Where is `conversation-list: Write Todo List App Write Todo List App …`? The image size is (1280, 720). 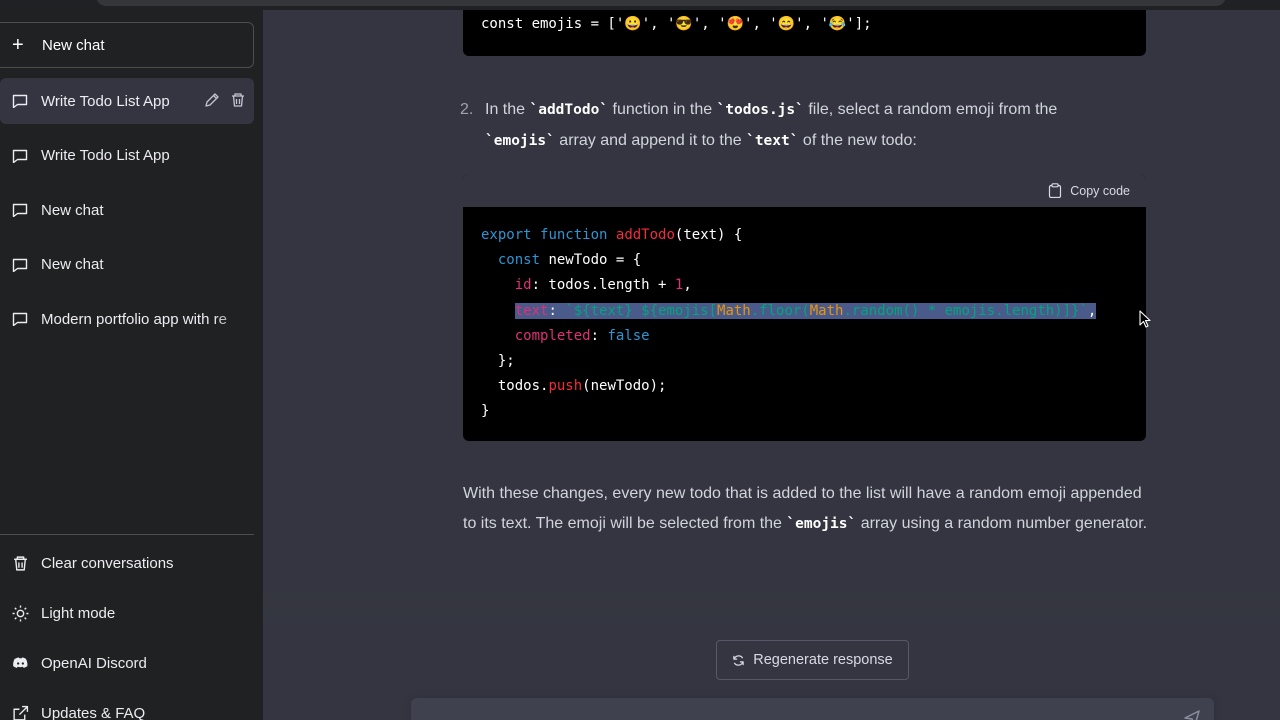 conversation-list: Write Todo List App Write Todo List App … is located at coordinates (131, 214).